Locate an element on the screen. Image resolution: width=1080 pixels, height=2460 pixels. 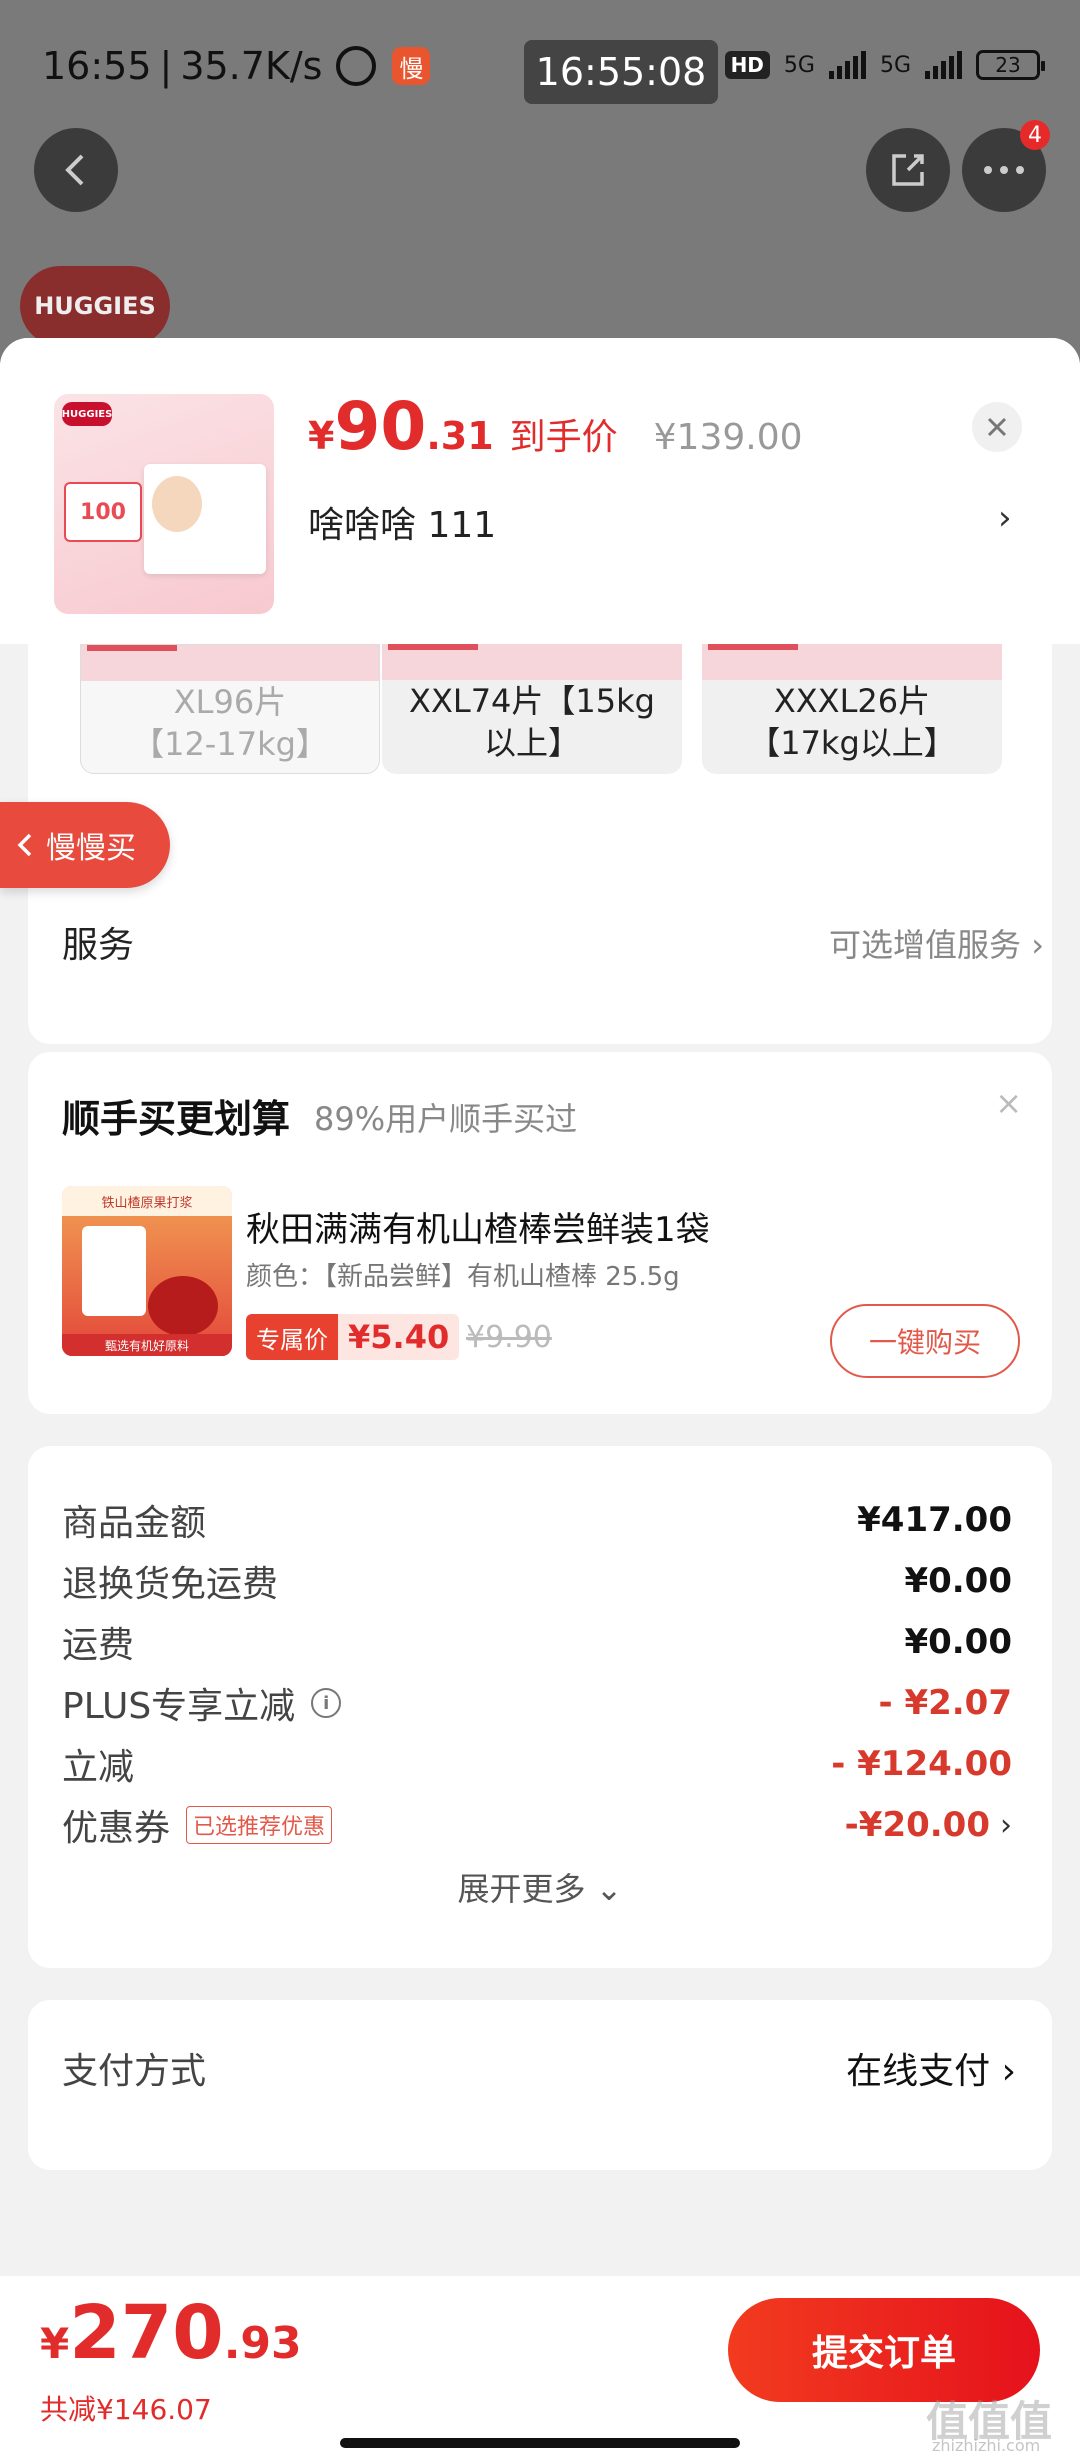
more-dots-icon is located at coordinates (1004, 170).